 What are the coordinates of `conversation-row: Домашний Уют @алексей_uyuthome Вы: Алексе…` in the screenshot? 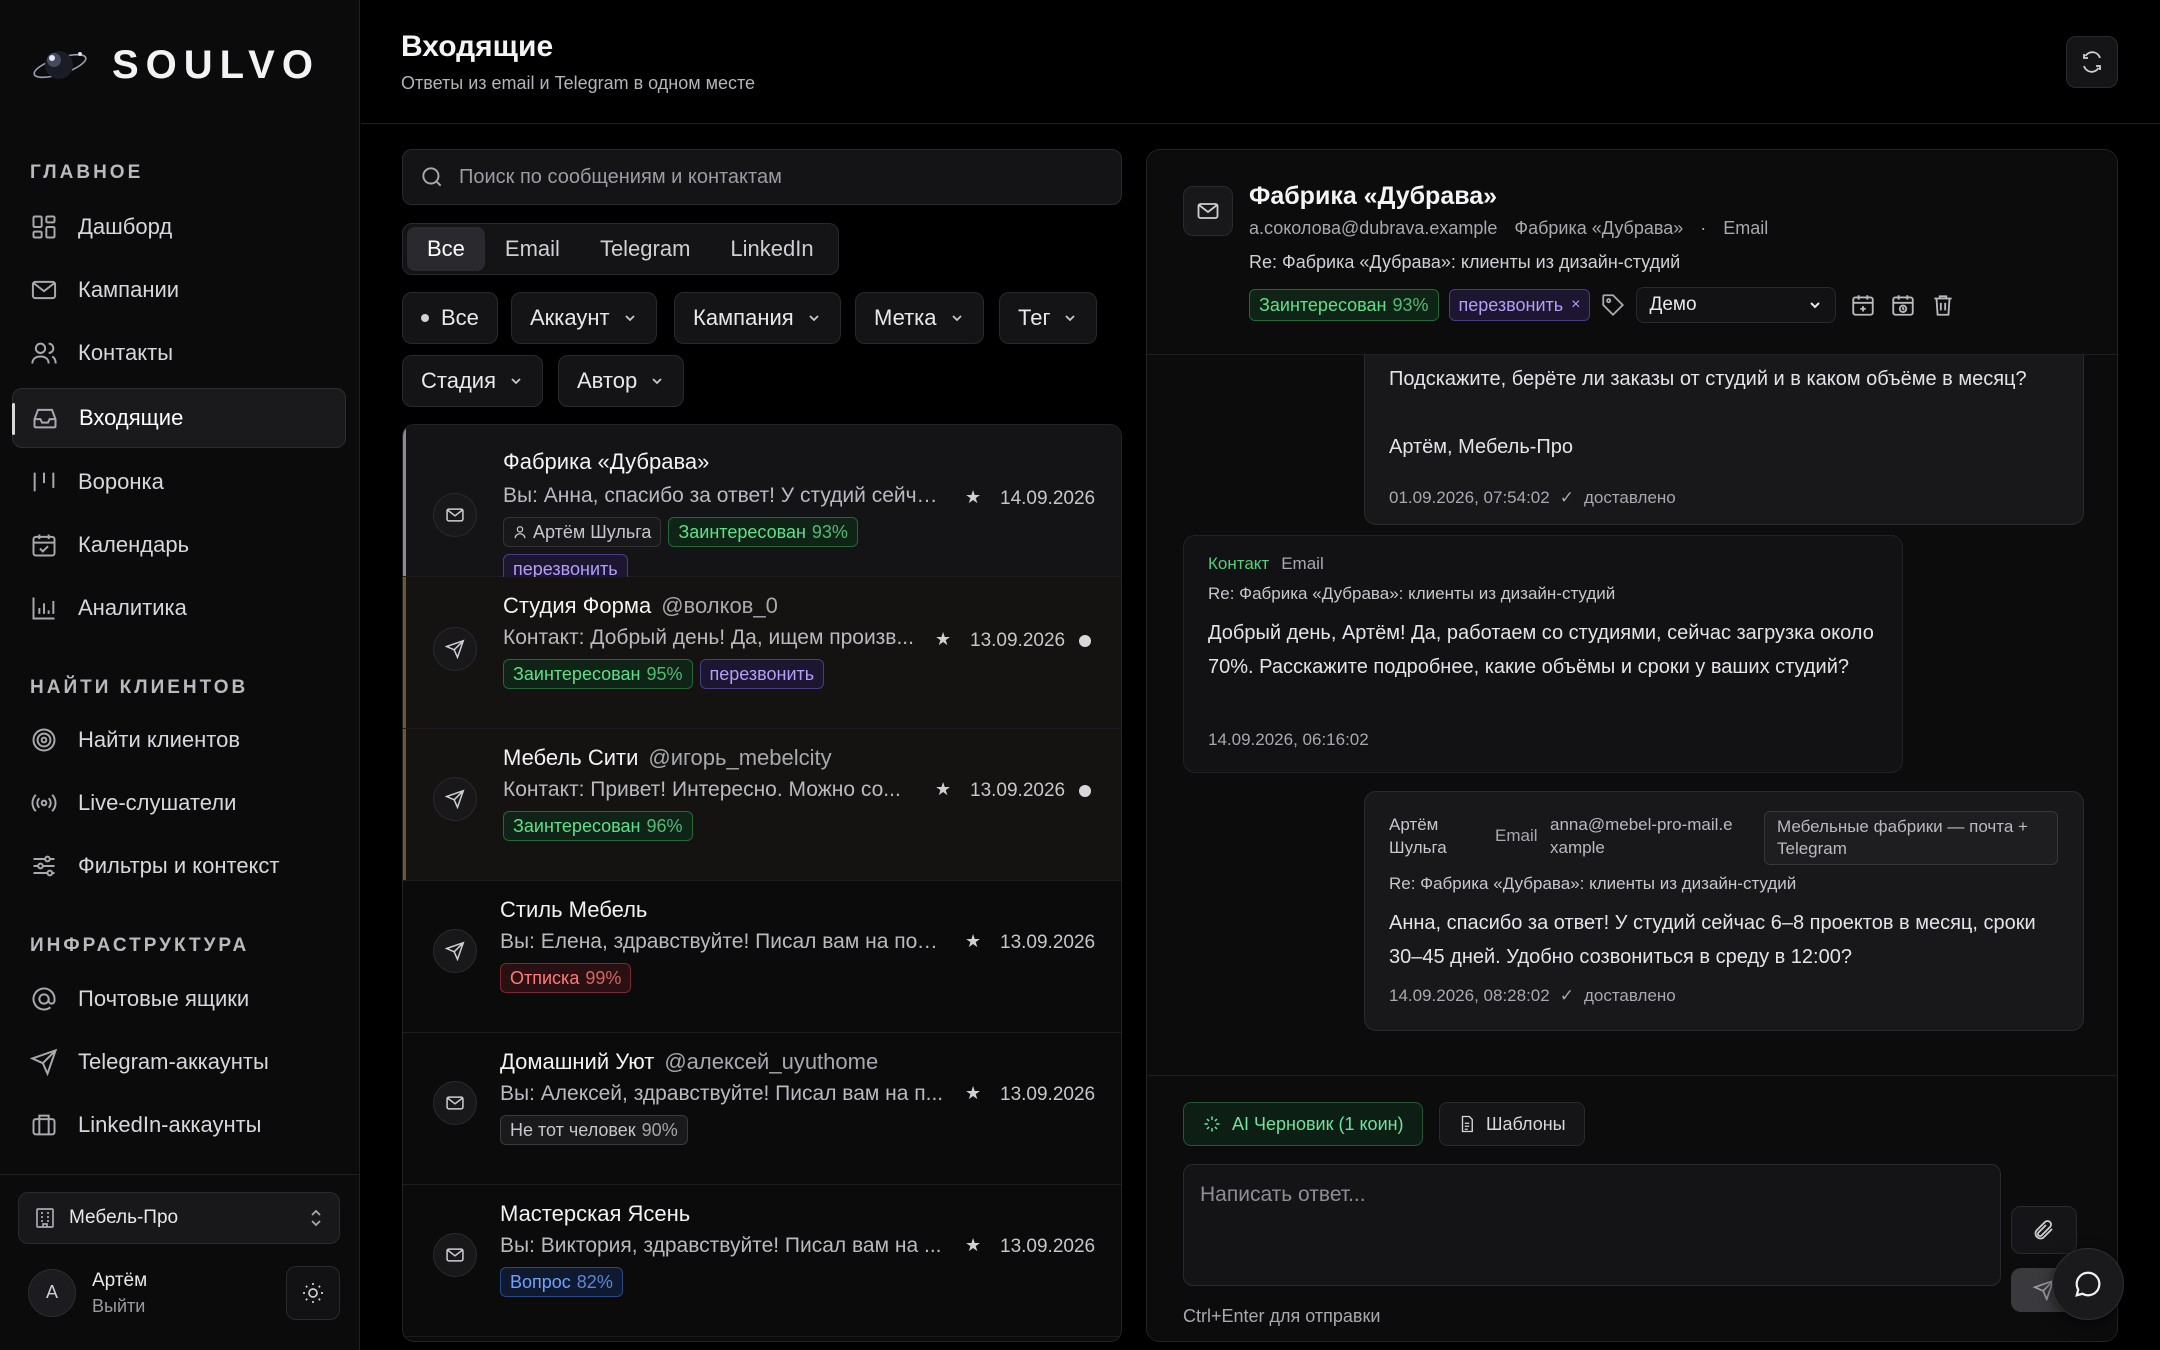 It's located at (762, 1109).